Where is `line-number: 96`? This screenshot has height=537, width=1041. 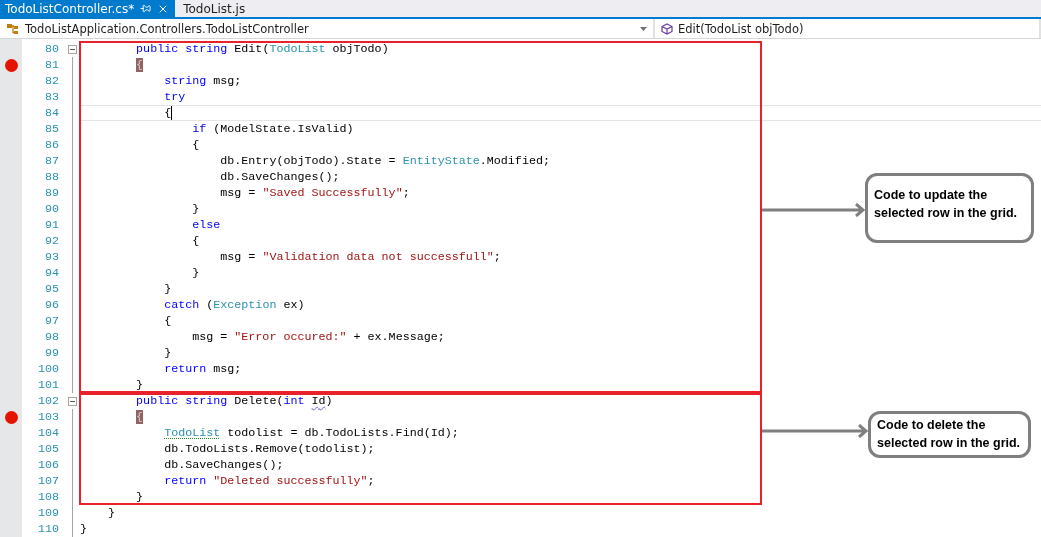
line-number: 96 is located at coordinates (51, 305).